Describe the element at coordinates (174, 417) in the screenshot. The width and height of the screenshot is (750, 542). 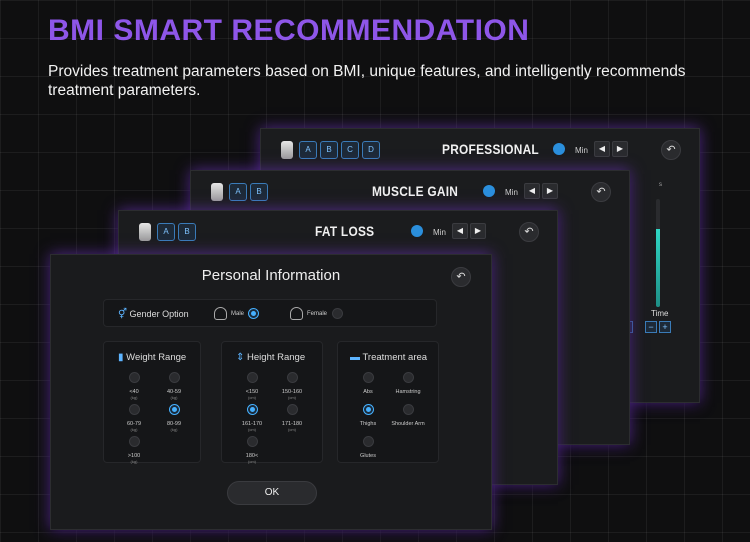
I see `weight-option: 80-99 (kg)` at that location.